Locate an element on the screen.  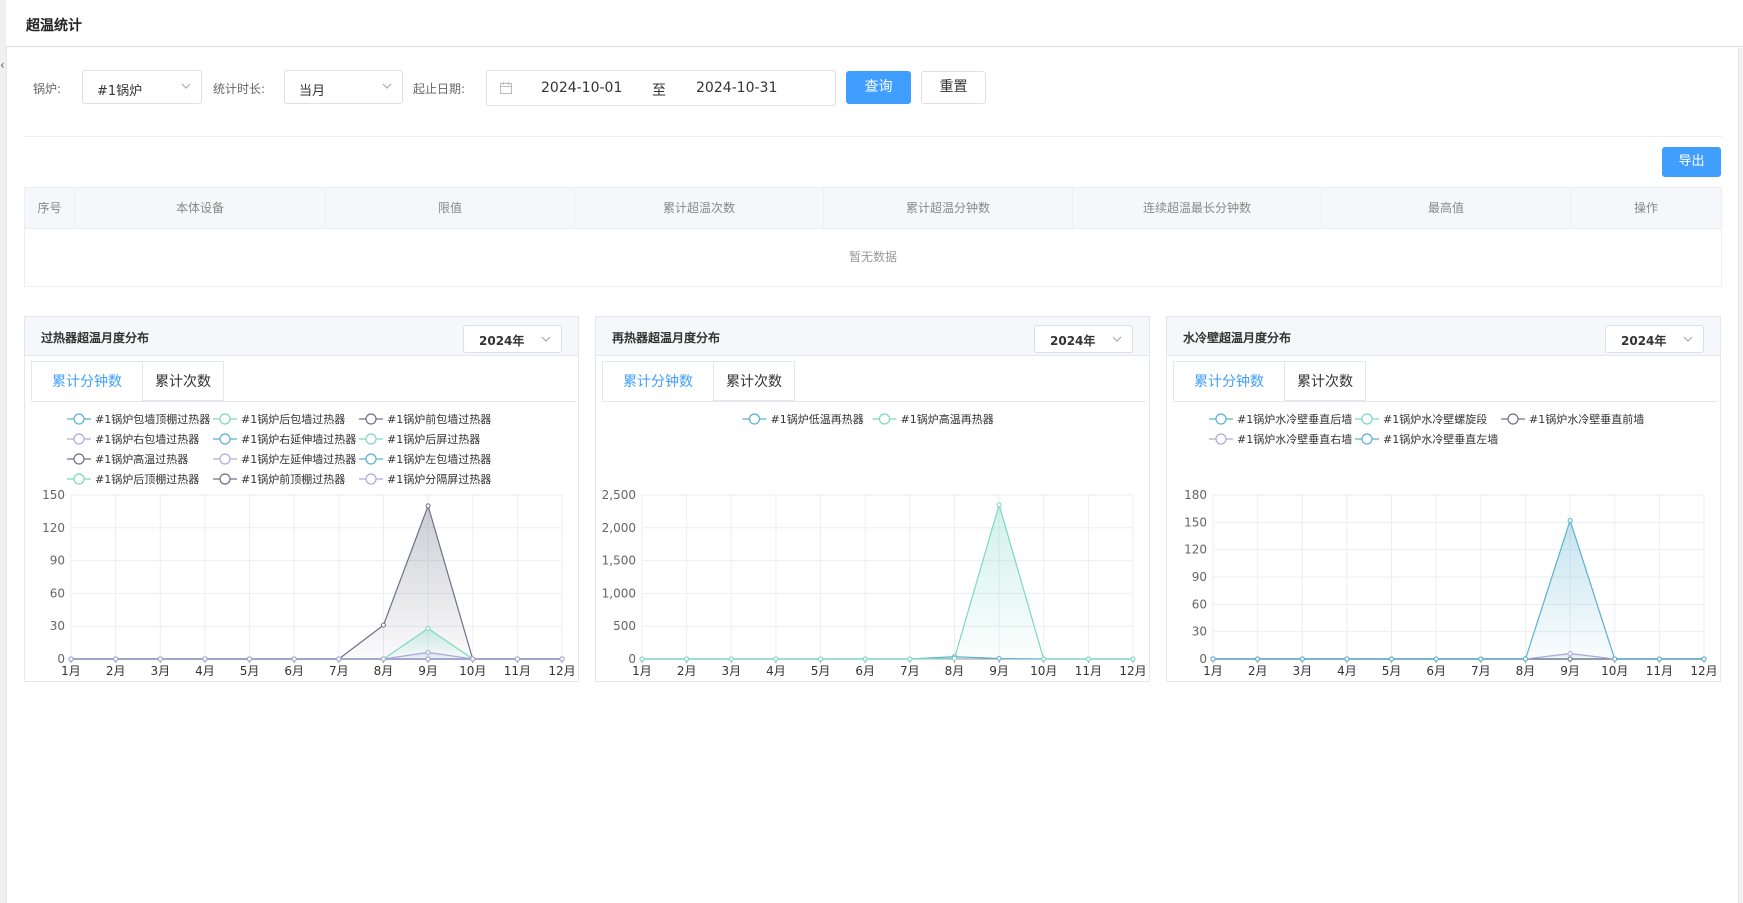
date-start-input: 2024-10-01 is located at coordinates (581, 88).